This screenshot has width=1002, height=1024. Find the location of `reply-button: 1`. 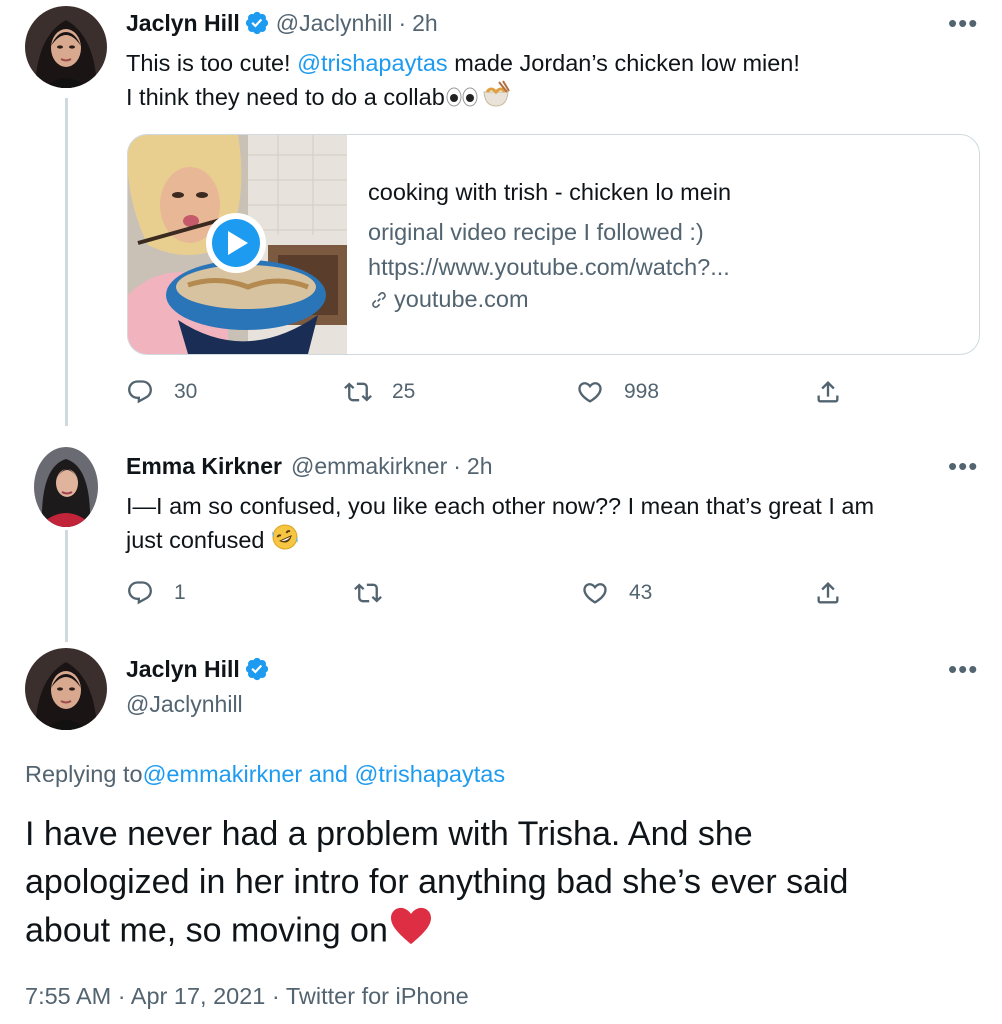

reply-button: 1 is located at coordinates (156, 593).